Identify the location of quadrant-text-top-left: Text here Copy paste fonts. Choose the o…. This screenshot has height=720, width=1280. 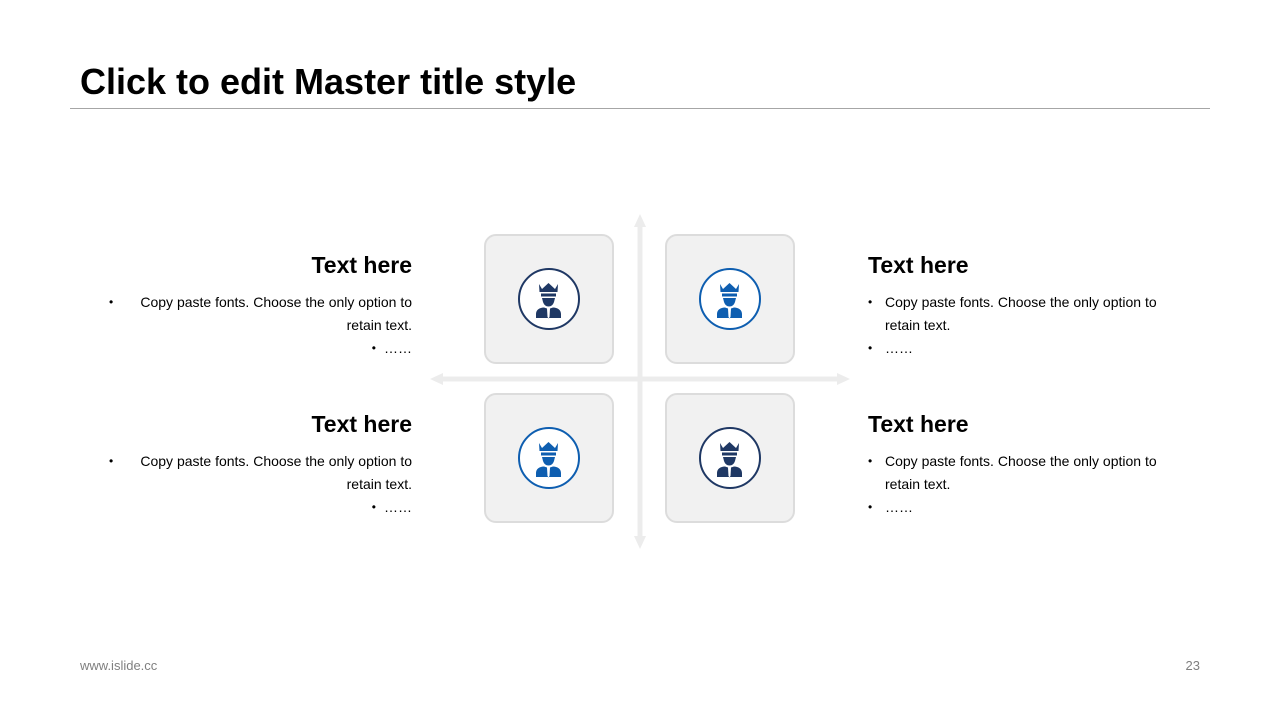
(252, 305).